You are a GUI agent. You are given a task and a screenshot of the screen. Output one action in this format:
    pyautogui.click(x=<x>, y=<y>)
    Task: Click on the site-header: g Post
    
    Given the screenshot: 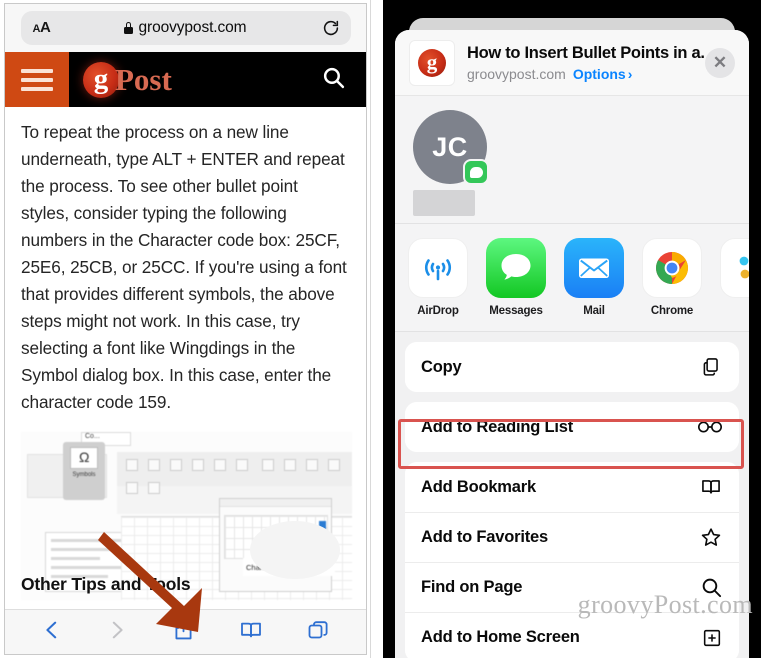 What is the action you would take?
    pyautogui.click(x=185, y=79)
    